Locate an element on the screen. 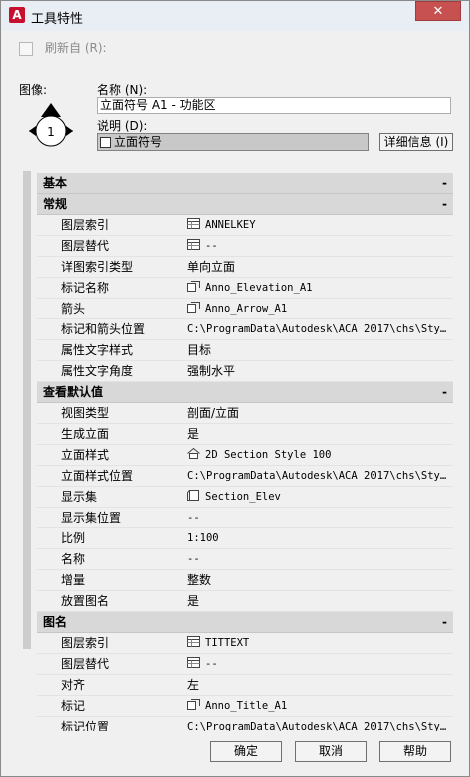 This screenshot has height=777, width=470. category-label: 基本 is located at coordinates (55, 183).